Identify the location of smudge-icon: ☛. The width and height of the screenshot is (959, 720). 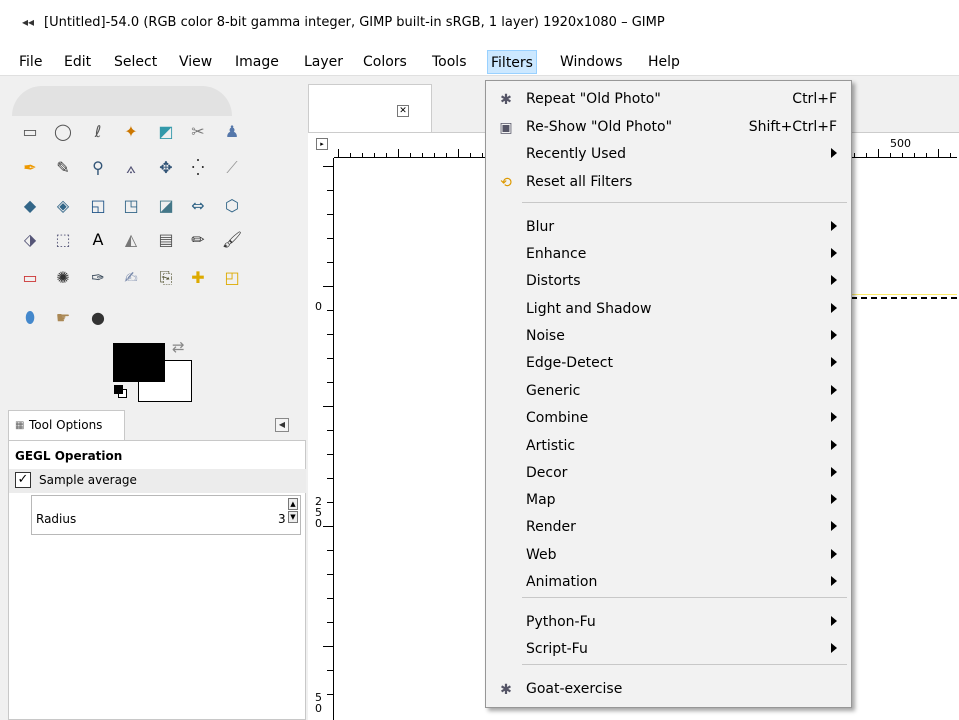
(63, 318).